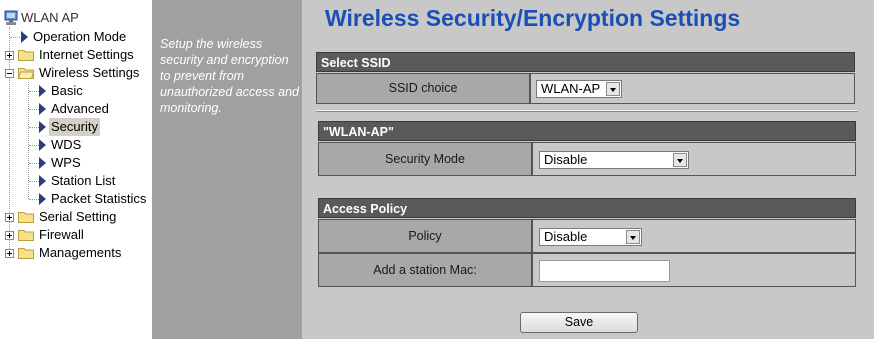 The image size is (874, 339). What do you see at coordinates (425, 270) in the screenshot?
I see `station-mac-label: Add a station Mac:` at bounding box center [425, 270].